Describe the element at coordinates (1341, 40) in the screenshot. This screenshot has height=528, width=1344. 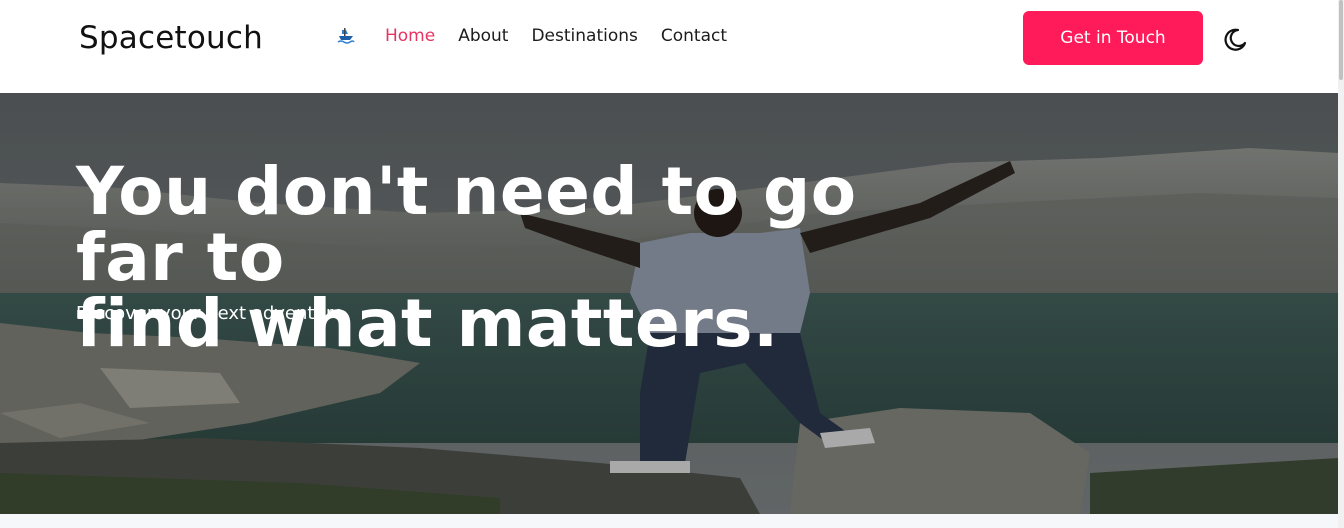
I see `scrollbar-thumb` at that location.